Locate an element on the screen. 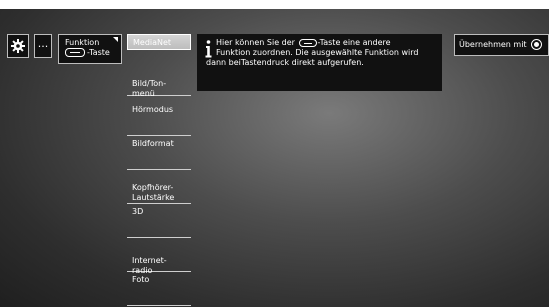 This screenshot has height=307, width=549. info-line1: Hier können Sie der -Taste eine andere is located at coordinates (321, 43).